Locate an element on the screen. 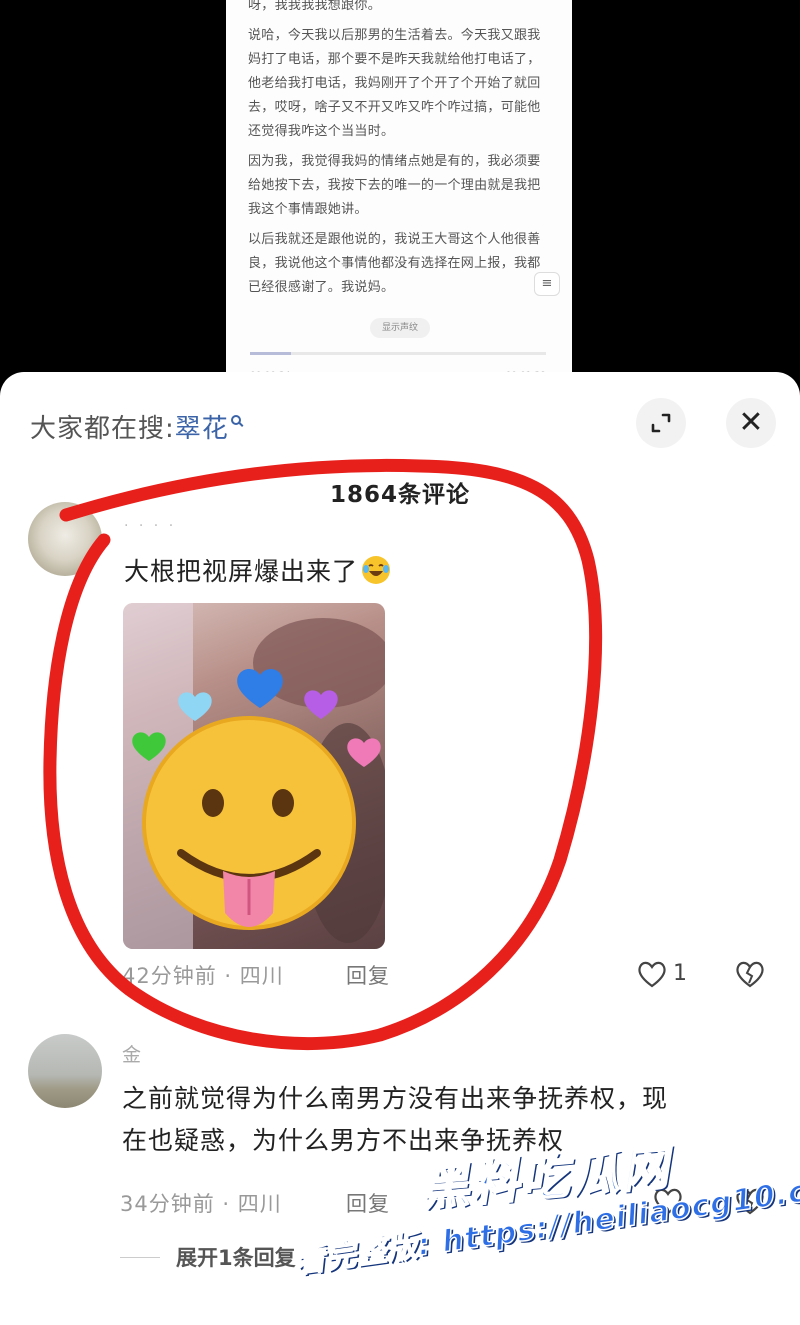  dislike-broken-heart-icon is located at coordinates (750, 974).